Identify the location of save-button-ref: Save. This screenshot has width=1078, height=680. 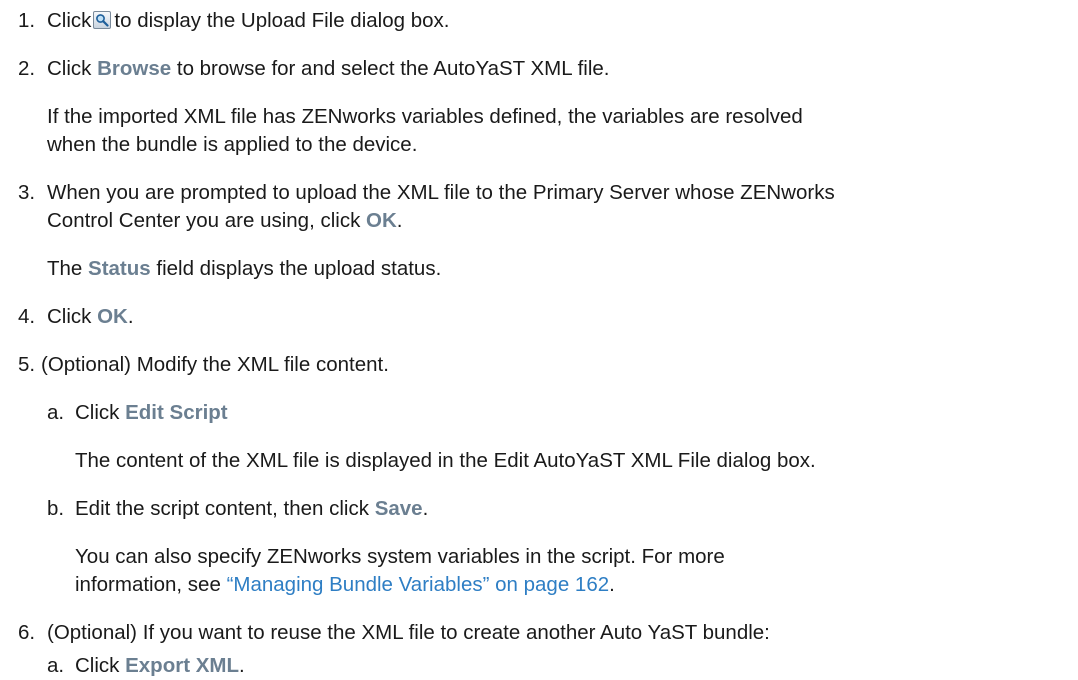
(398, 508).